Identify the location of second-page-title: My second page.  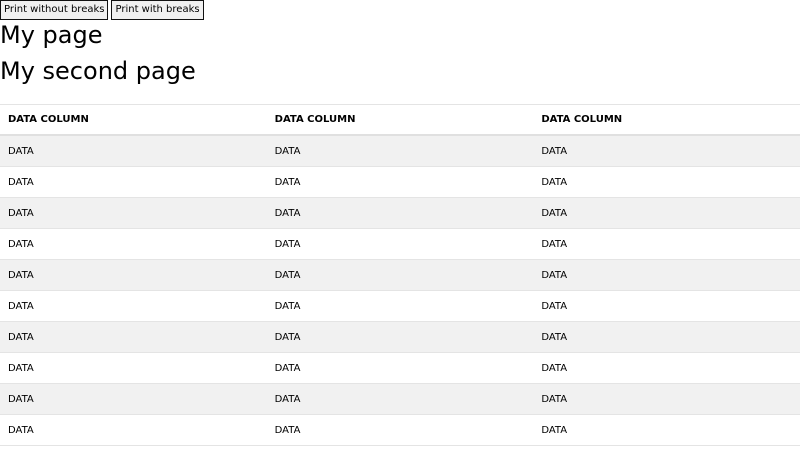
(98, 71).